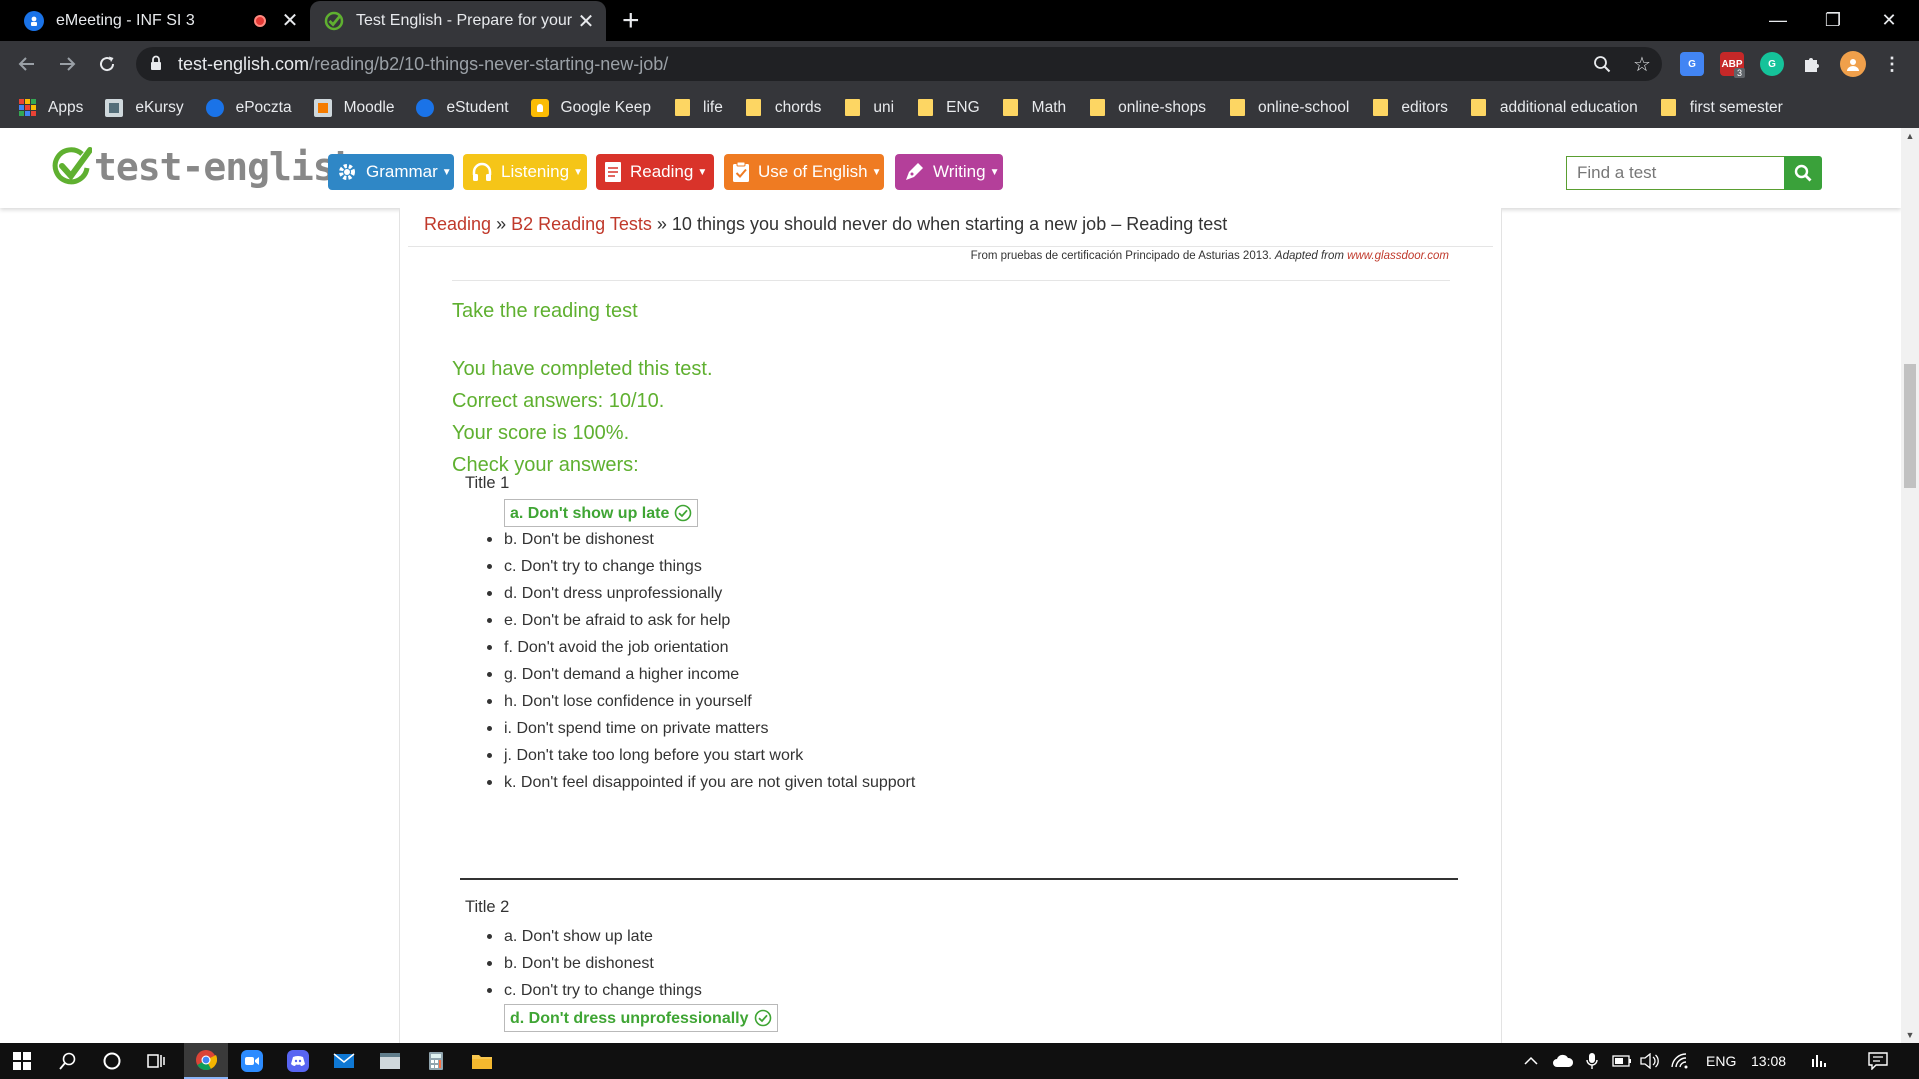 This screenshot has height=1079, width=1919. Describe the element at coordinates (252, 1061) in the screenshot. I see `taskbar-zoom` at that location.